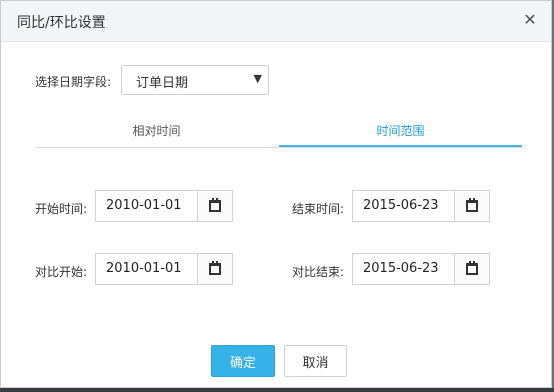 The image size is (554, 392). Describe the element at coordinates (400, 133) in the screenshot. I see `tab-time-range: 时间范围` at that location.